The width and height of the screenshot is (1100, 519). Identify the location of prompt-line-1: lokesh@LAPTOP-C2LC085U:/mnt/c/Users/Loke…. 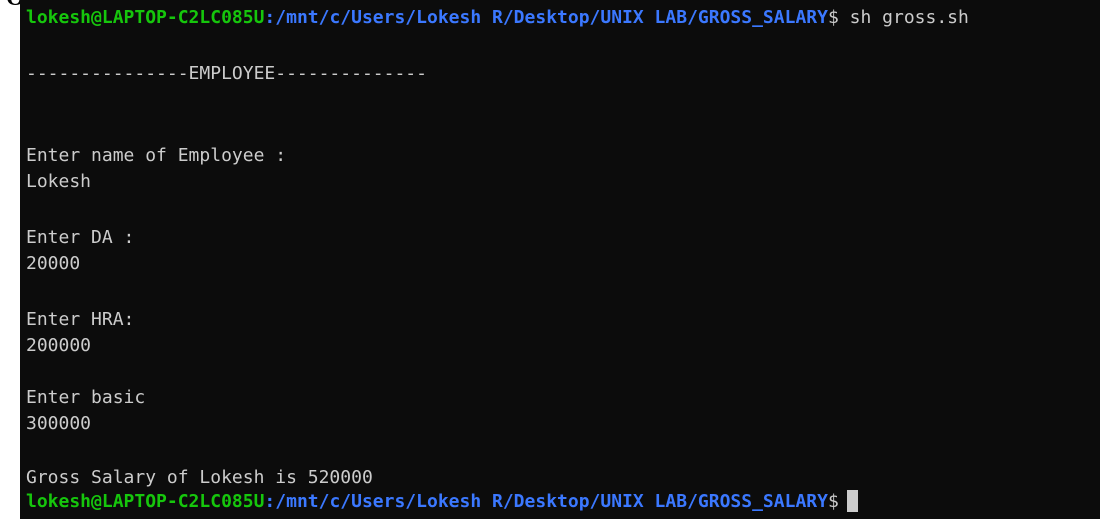
(497, 18).